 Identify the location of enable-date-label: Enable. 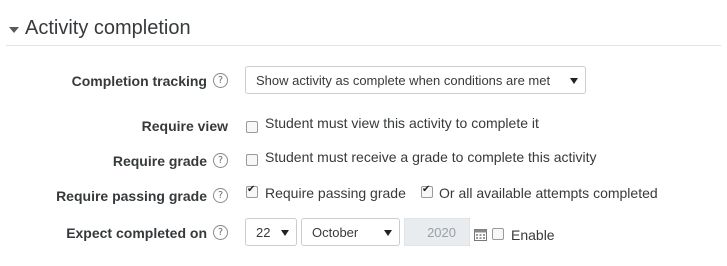
(533, 235).